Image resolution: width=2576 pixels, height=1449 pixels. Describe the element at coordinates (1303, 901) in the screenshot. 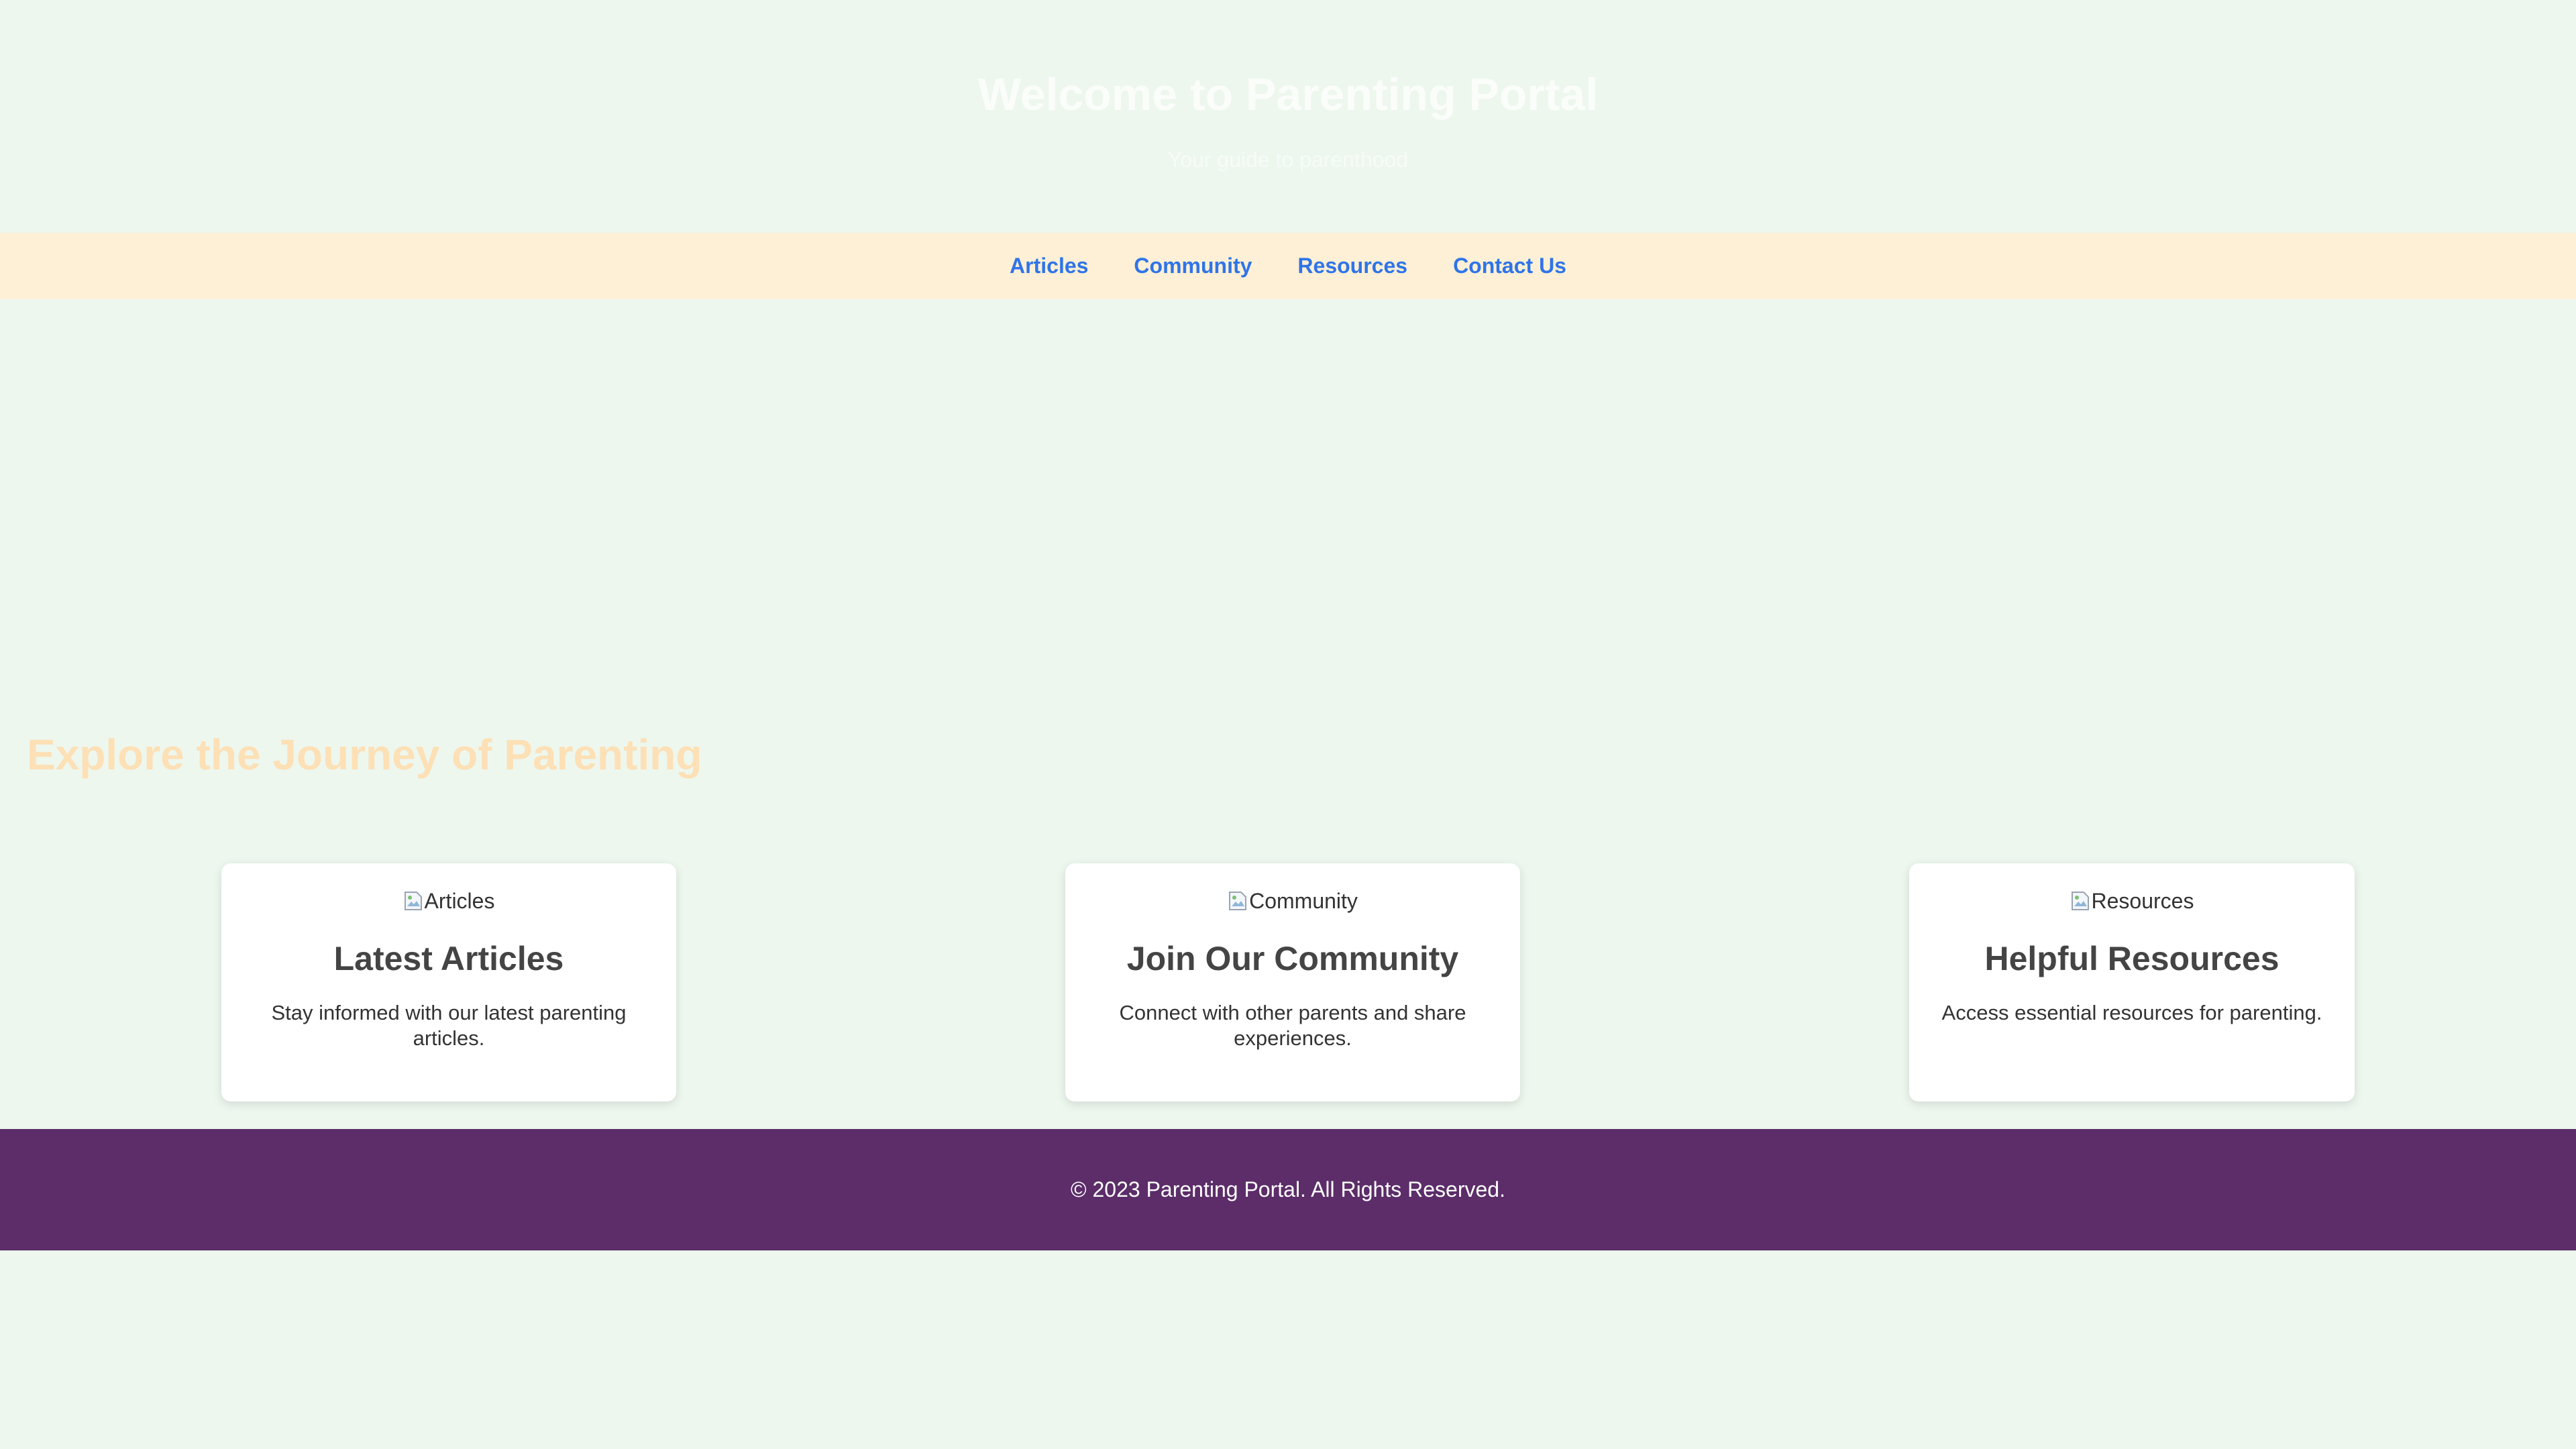

I see `card-image-alt-text: Community` at that location.